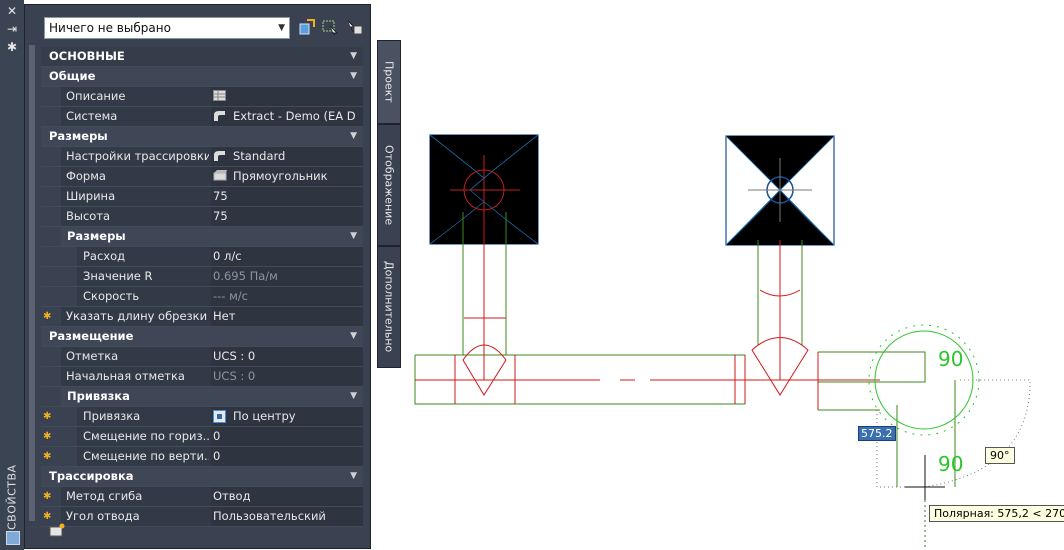 This screenshot has height=550, width=1064. What do you see at coordinates (278, 496) in the screenshot?
I see `property-value: Отвод` at bounding box center [278, 496].